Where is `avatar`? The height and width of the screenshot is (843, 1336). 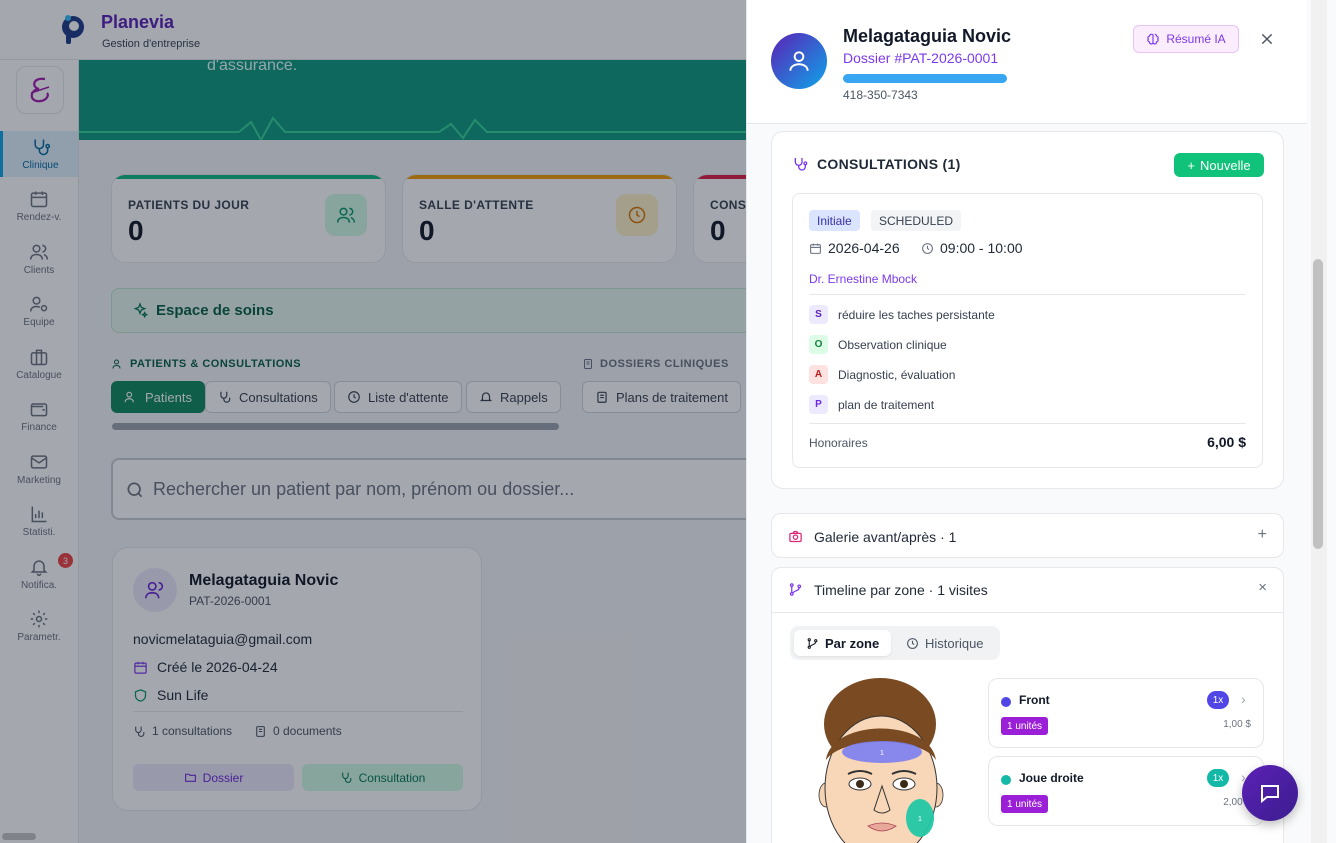
avatar is located at coordinates (799, 61).